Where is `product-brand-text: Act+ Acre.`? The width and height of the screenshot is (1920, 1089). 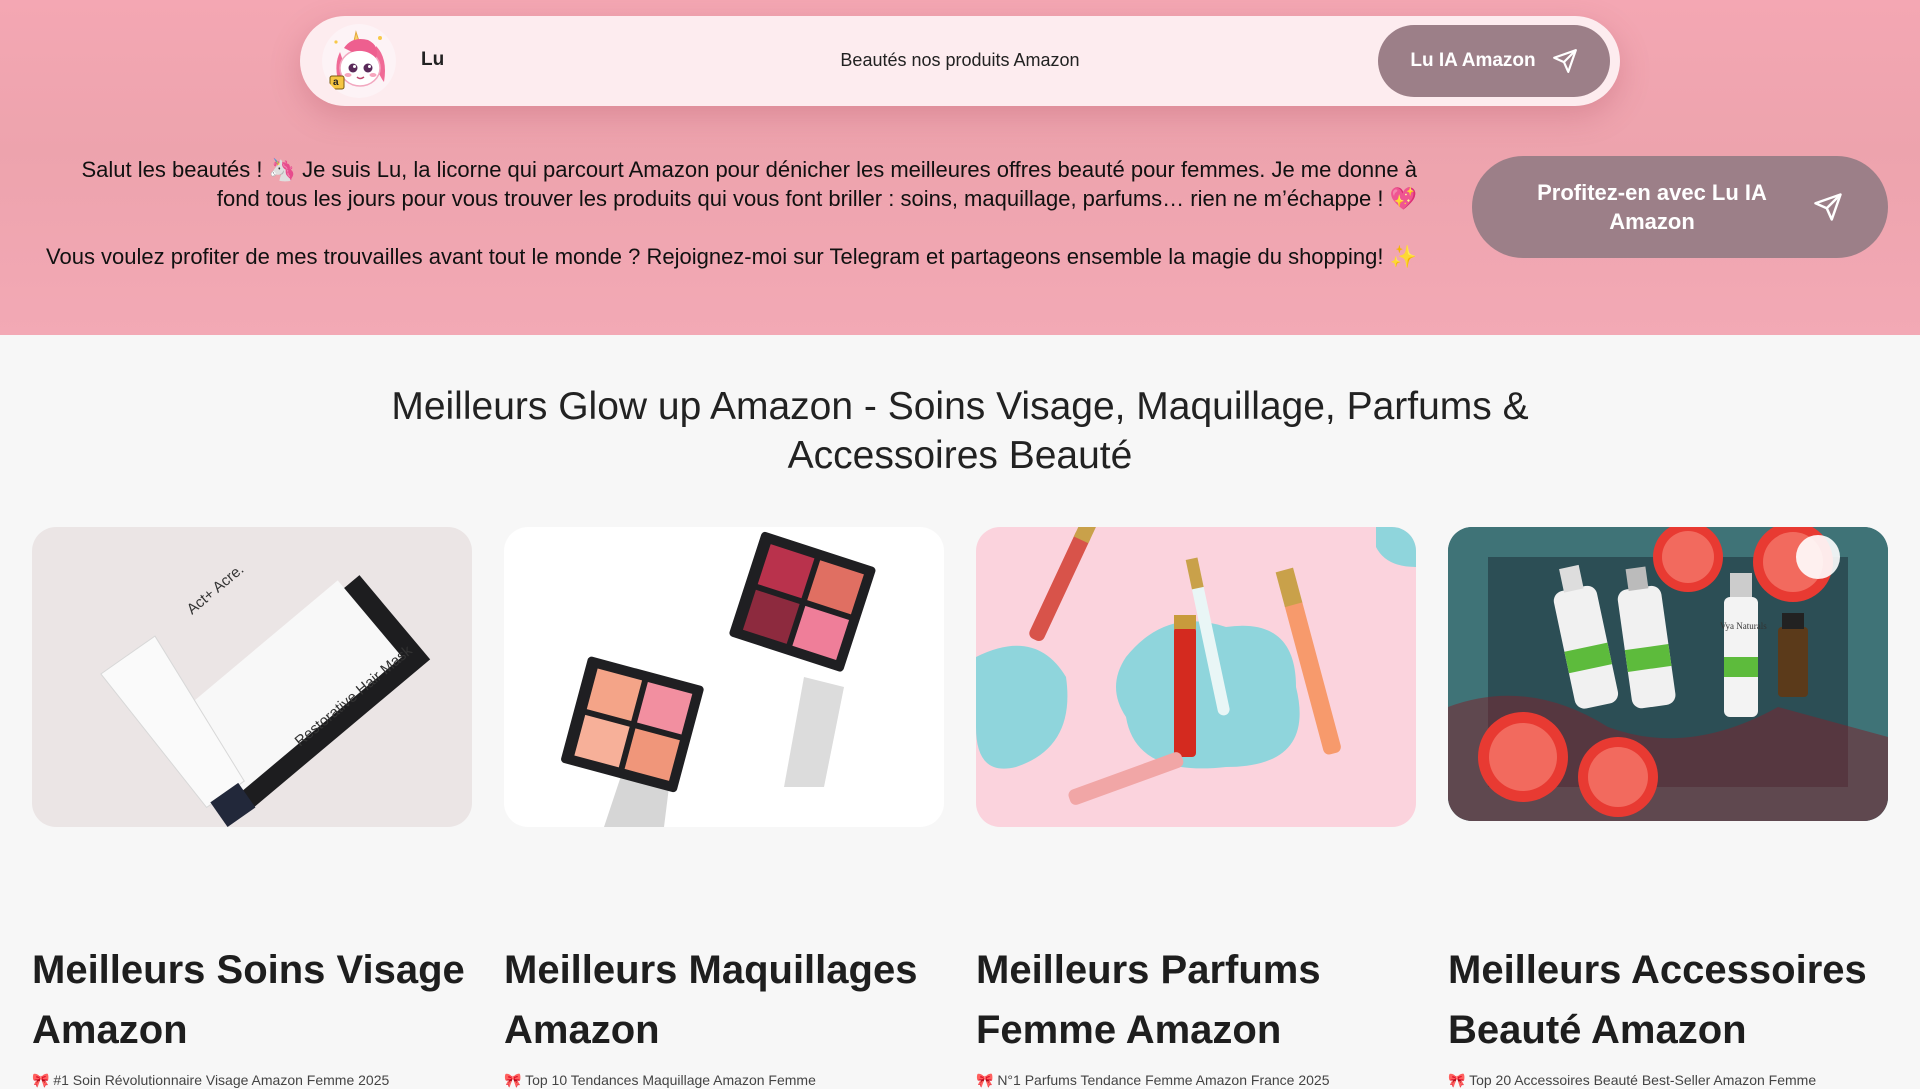 product-brand-text: Act+ Acre. is located at coordinates (216, 589).